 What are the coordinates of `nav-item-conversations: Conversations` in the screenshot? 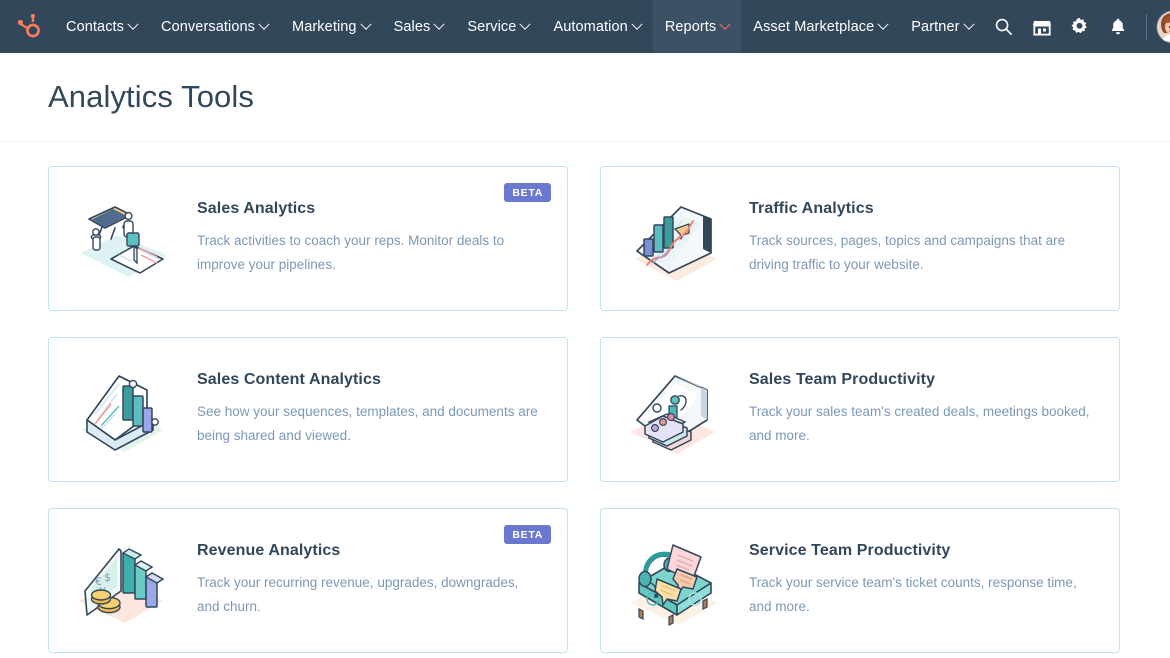 It's located at (214, 26).